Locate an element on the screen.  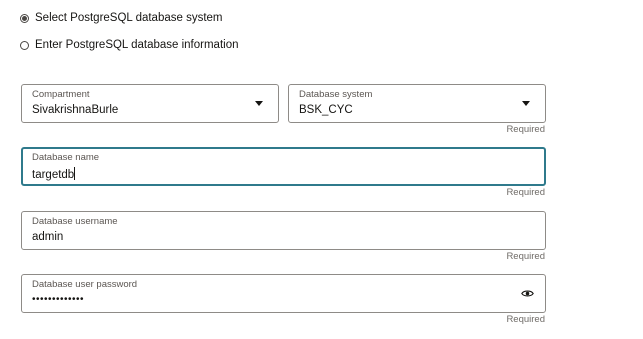
database-name-required: Required is located at coordinates (525, 192).